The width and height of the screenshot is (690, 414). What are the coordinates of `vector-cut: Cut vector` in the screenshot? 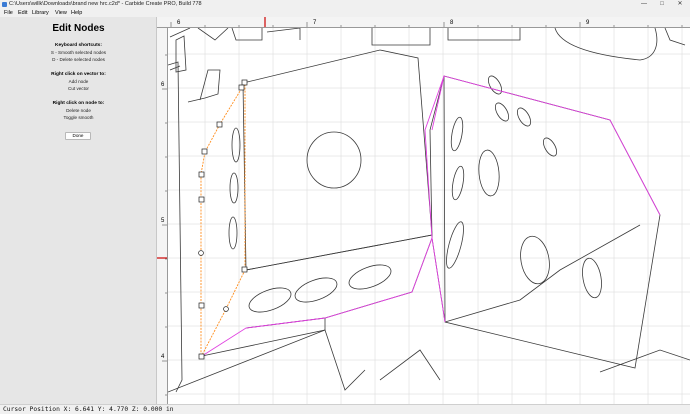 It's located at (78, 88).